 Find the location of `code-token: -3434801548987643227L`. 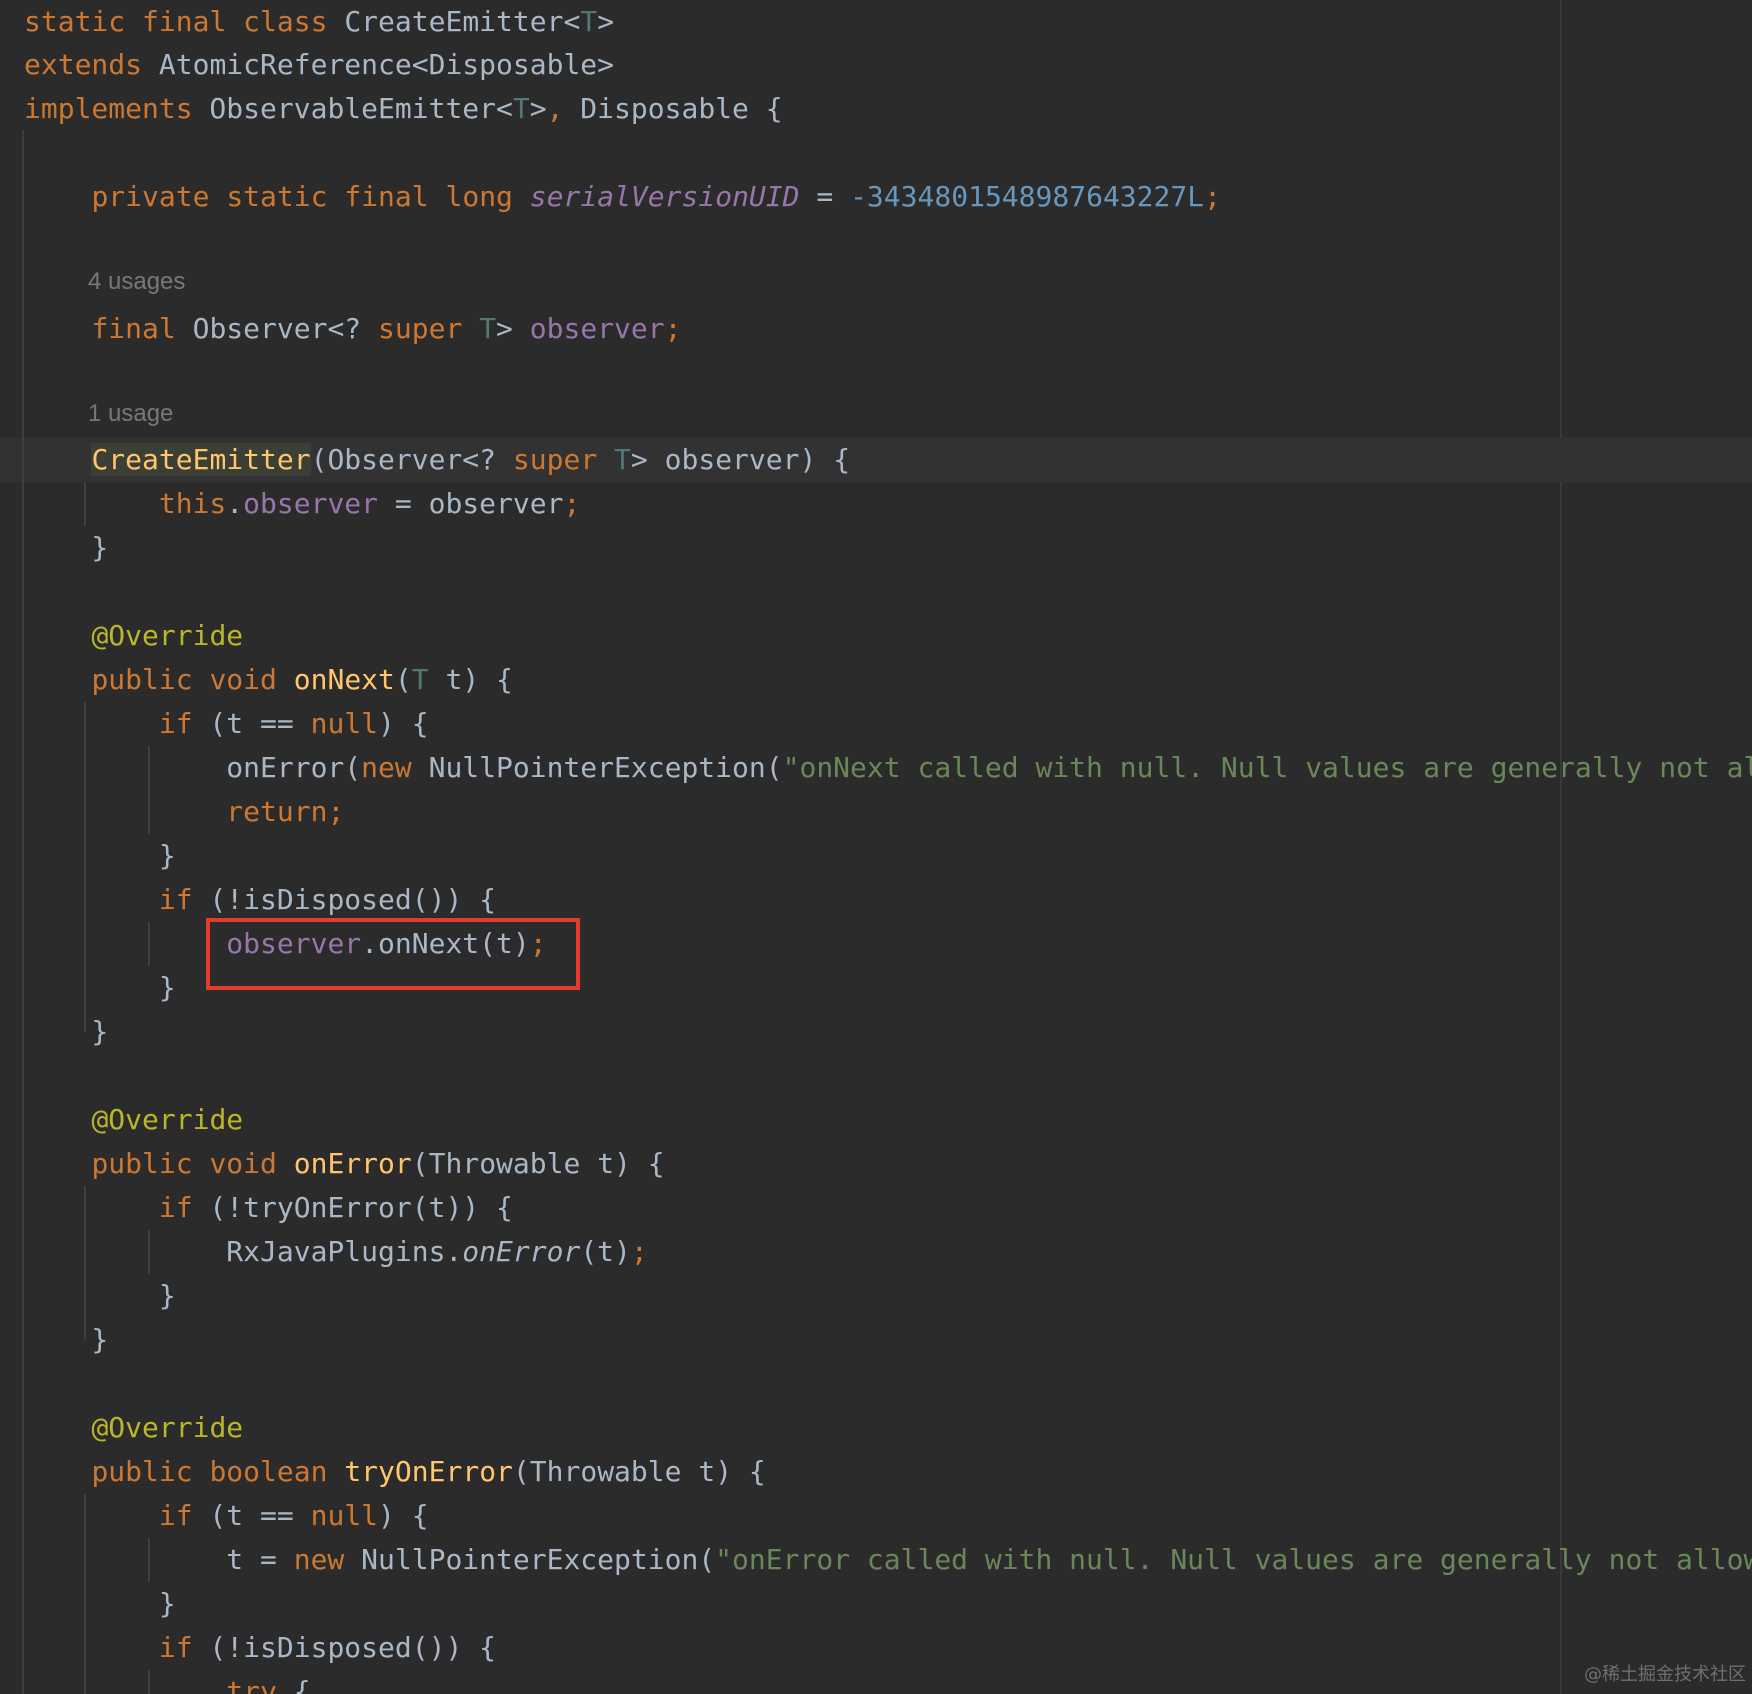

code-token: -3434801548987643227L is located at coordinates (1027, 196).